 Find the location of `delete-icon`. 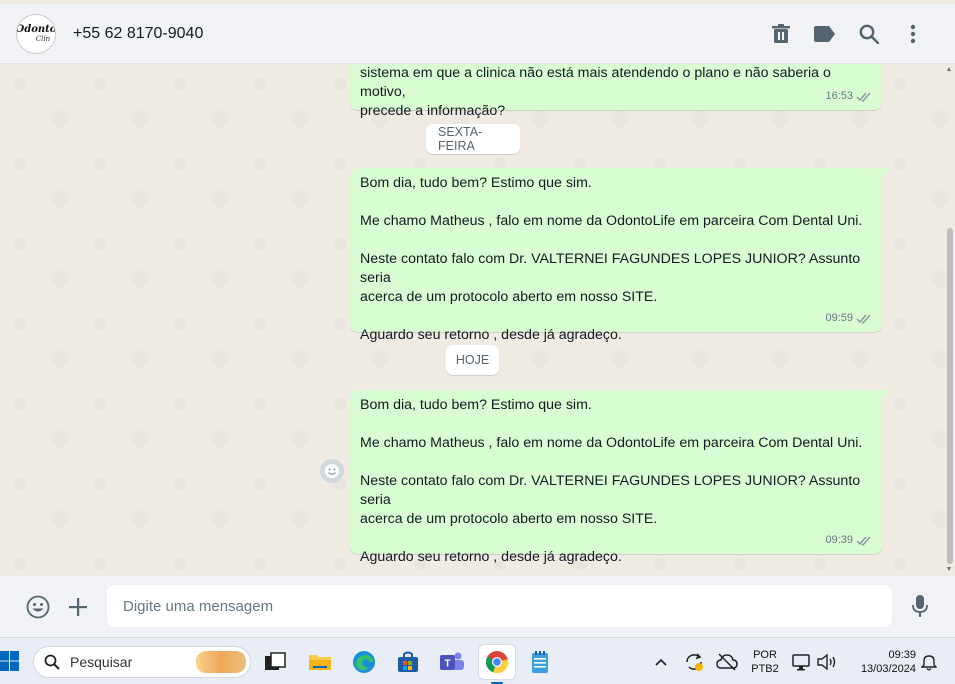

delete-icon is located at coordinates (781, 33).